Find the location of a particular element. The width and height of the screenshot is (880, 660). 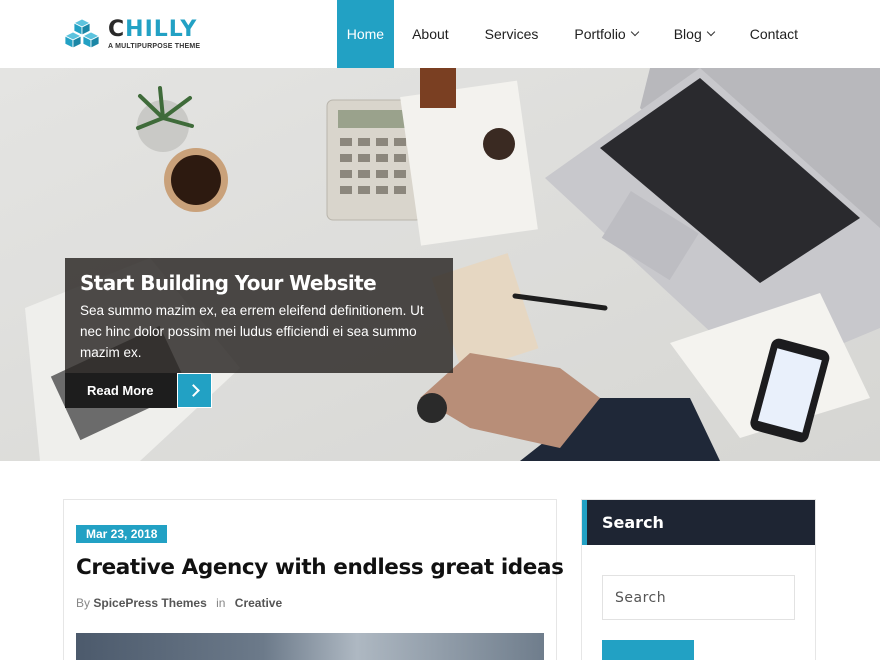

nav-label: Services is located at coordinates (511, 34).